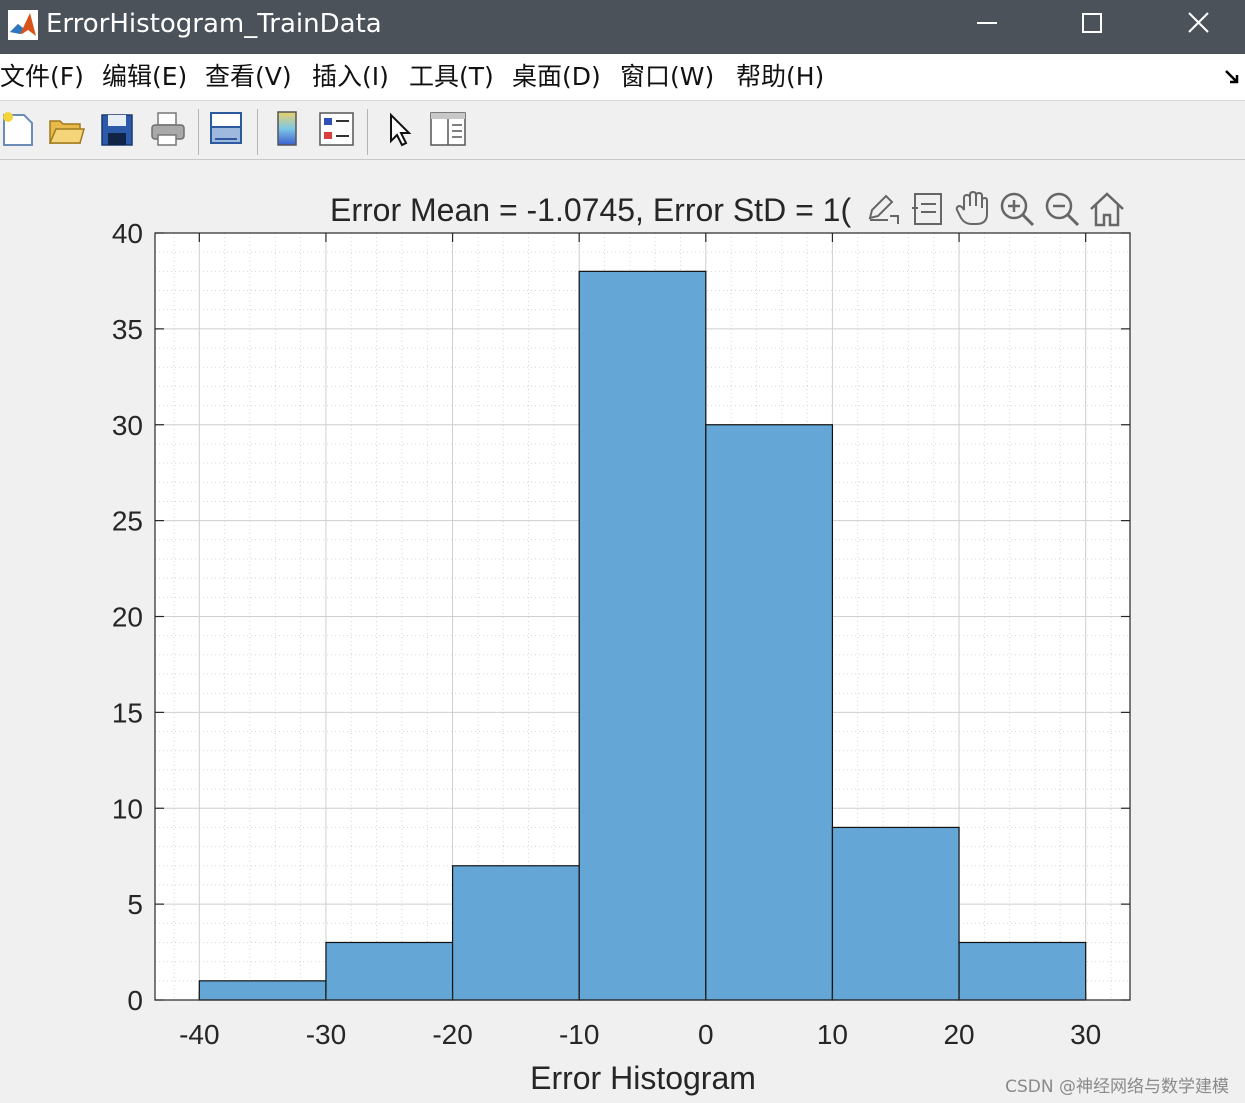 The image size is (1245, 1103). What do you see at coordinates (1085, 1034) in the screenshot?
I see `x-tick-label: 30` at bounding box center [1085, 1034].